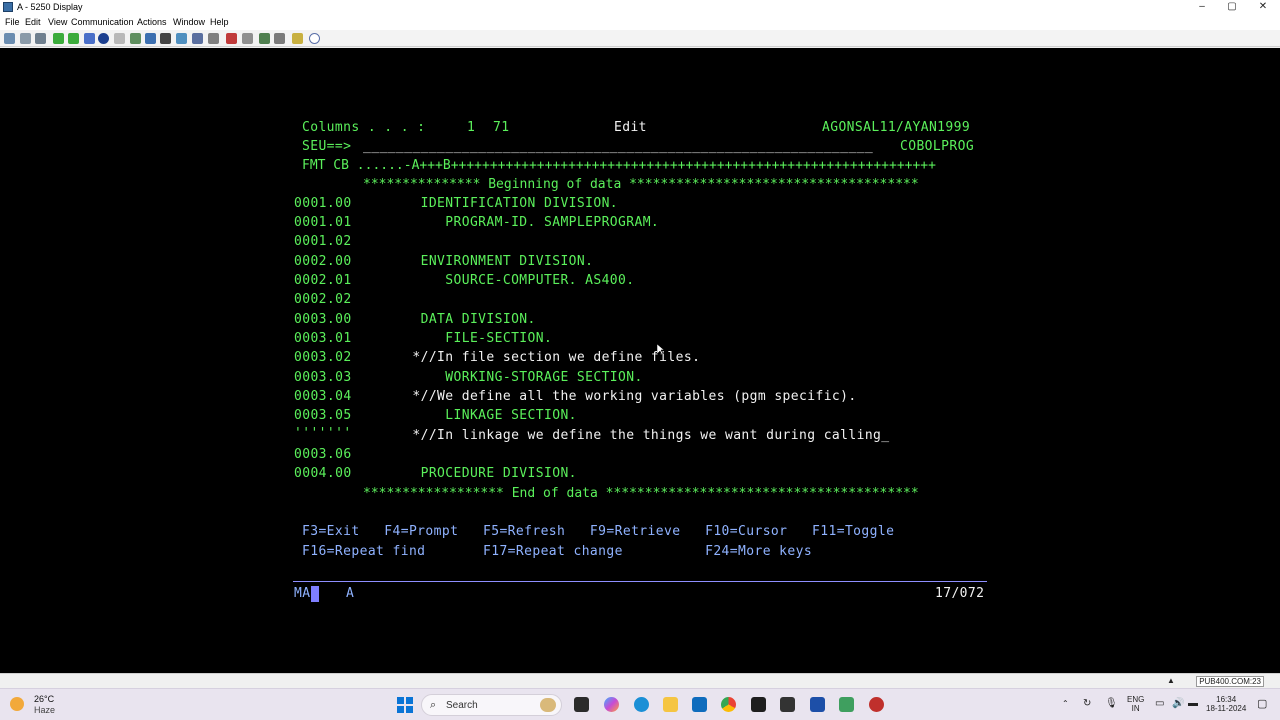 This screenshot has width=1280, height=720. Describe the element at coordinates (758, 704) in the screenshot. I see `pycharm-icon` at that location.